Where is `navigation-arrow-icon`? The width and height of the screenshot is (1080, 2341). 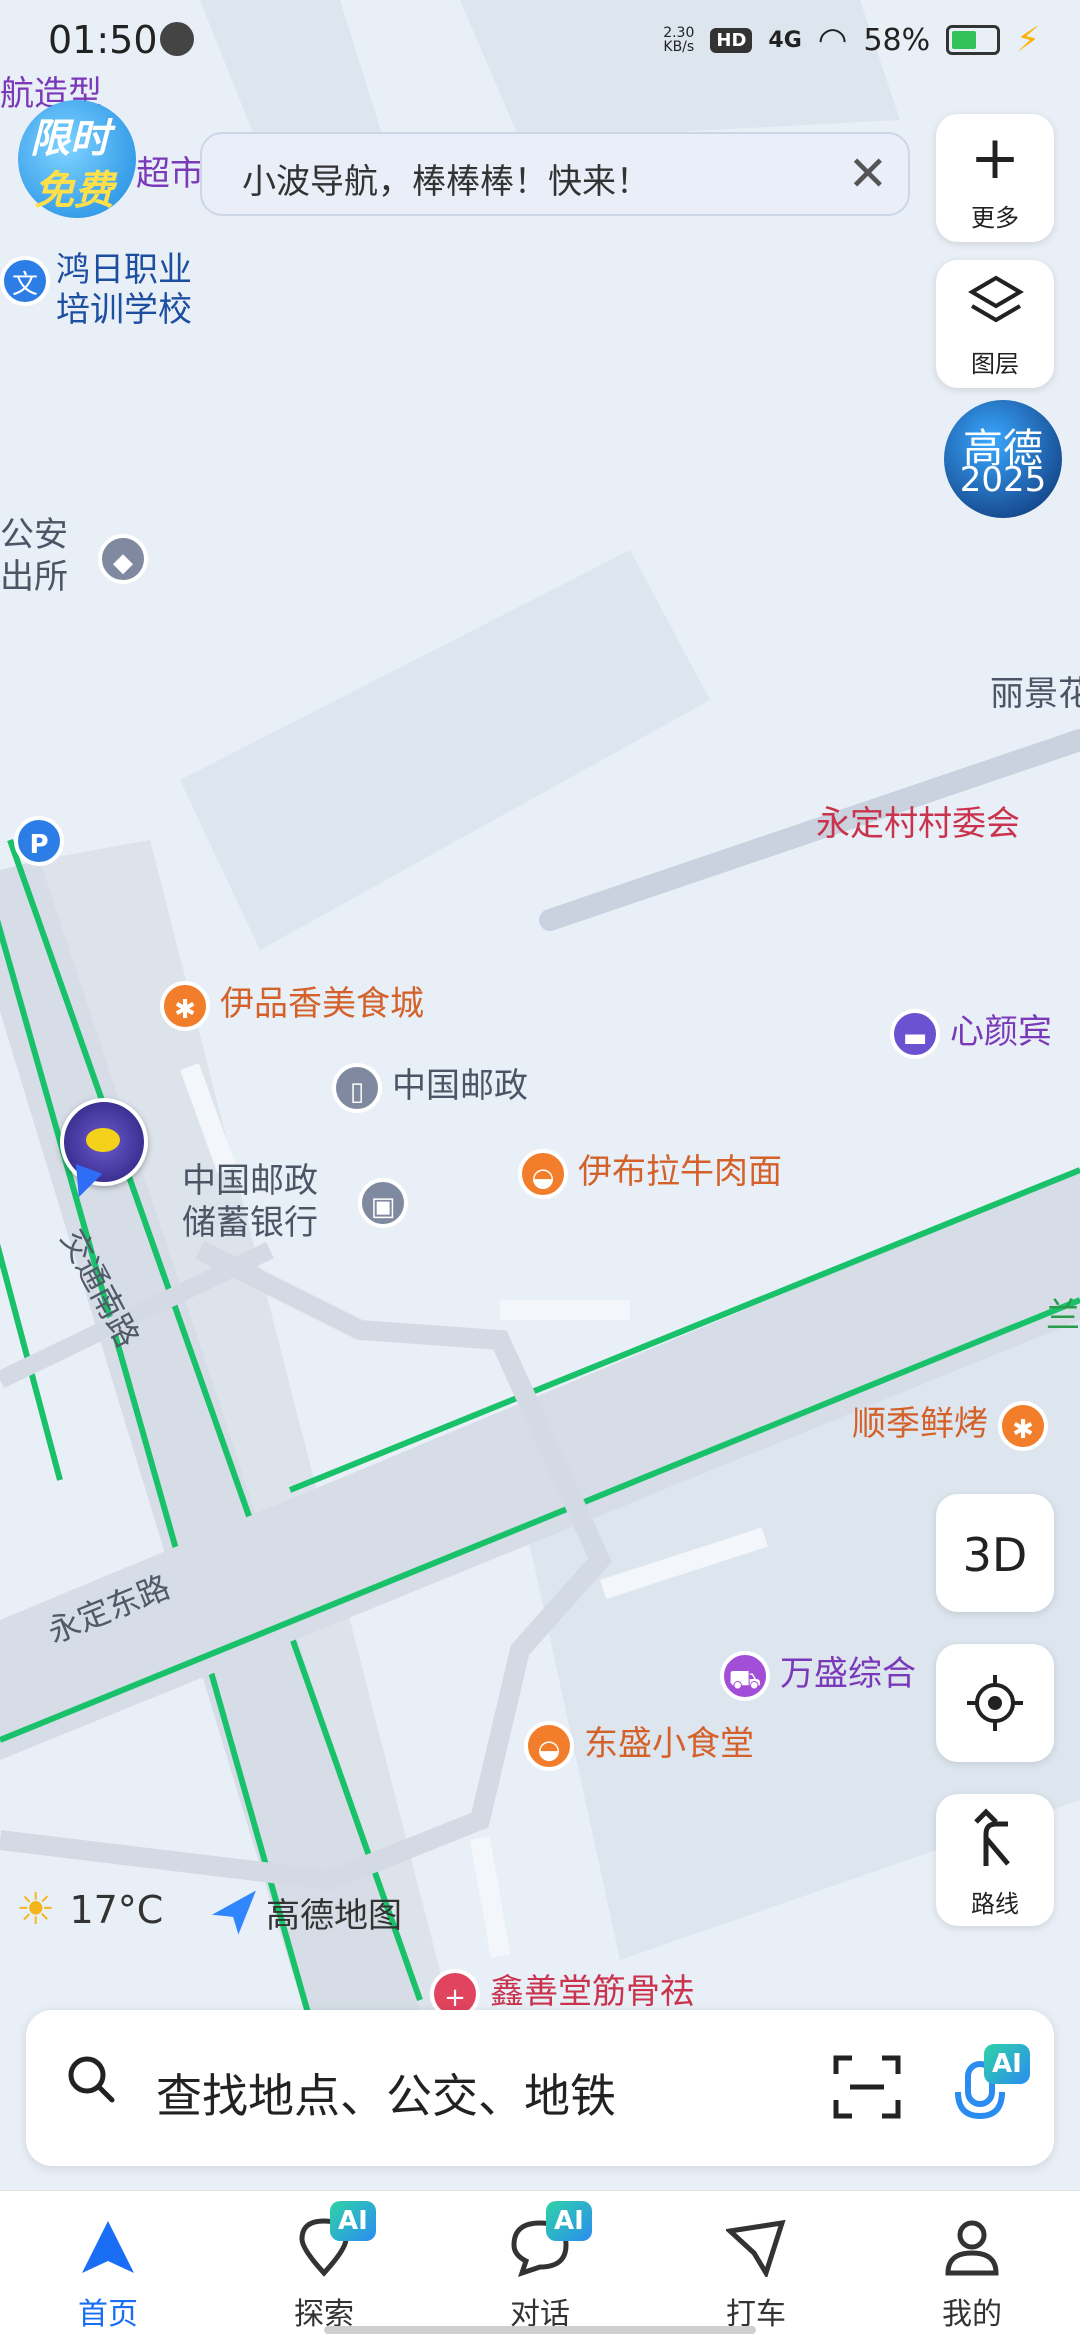 navigation-arrow-icon is located at coordinates (108, 2247).